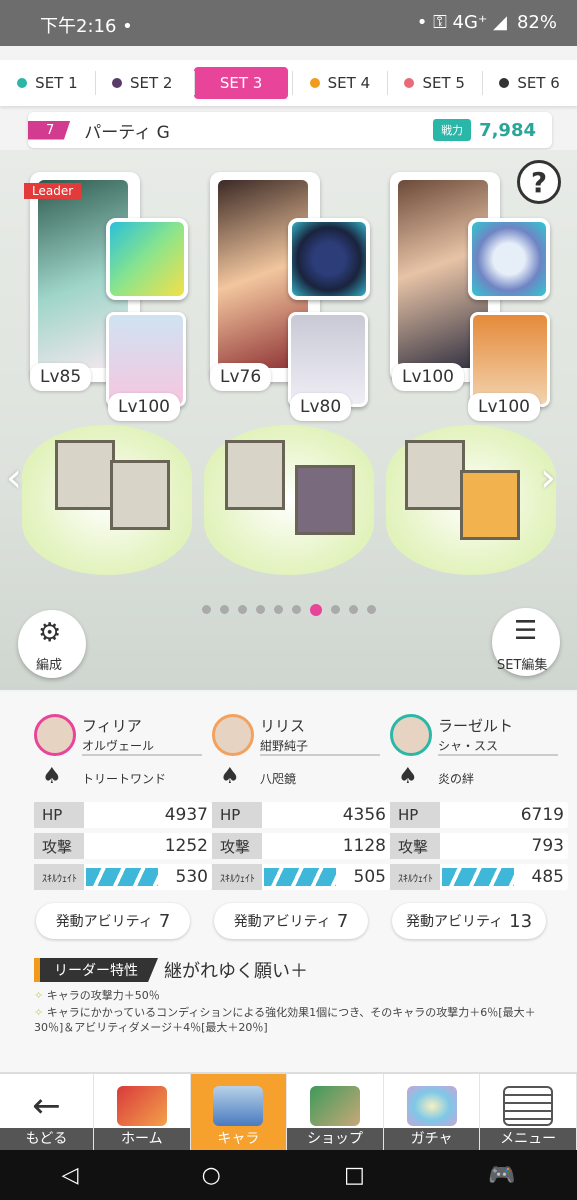  Describe the element at coordinates (49, 130) in the screenshot. I see `party-number: 7` at that location.